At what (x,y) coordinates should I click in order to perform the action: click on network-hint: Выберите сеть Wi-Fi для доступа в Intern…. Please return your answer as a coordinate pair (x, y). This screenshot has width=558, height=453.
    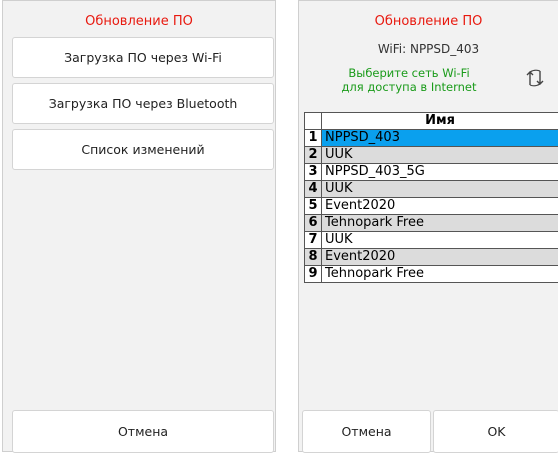
    Looking at the image, I should click on (409, 80).